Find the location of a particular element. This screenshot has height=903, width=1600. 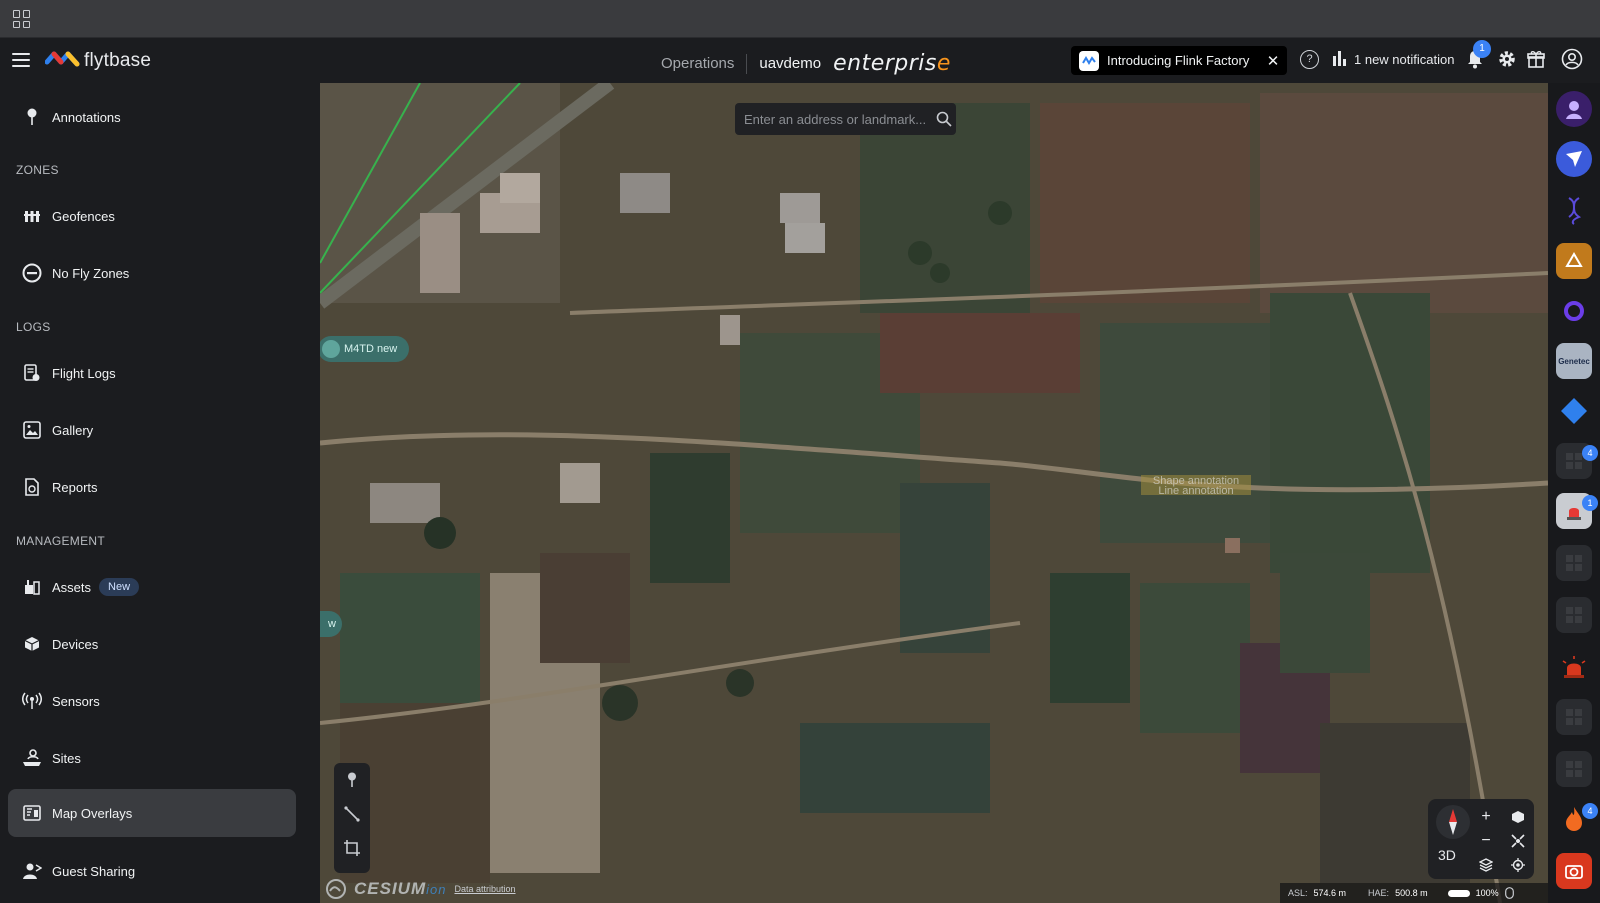

cesium-ion-text: ion is located at coordinates (436, 889).